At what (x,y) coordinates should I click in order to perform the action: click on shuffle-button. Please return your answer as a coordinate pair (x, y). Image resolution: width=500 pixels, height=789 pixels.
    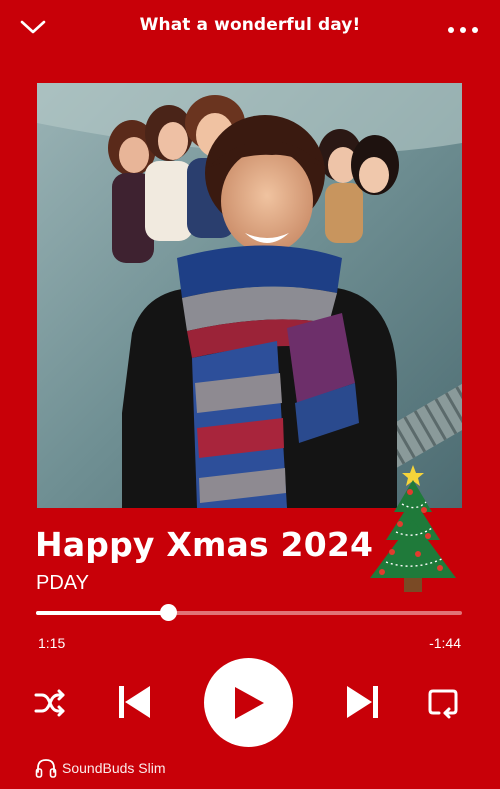
    Looking at the image, I should click on (50, 703).